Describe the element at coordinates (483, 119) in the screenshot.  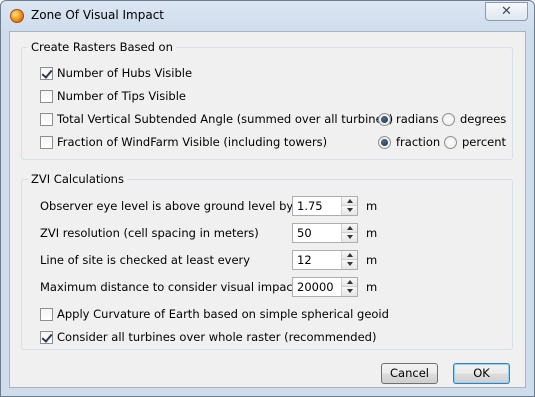
I see `degrees-label: degrees` at that location.